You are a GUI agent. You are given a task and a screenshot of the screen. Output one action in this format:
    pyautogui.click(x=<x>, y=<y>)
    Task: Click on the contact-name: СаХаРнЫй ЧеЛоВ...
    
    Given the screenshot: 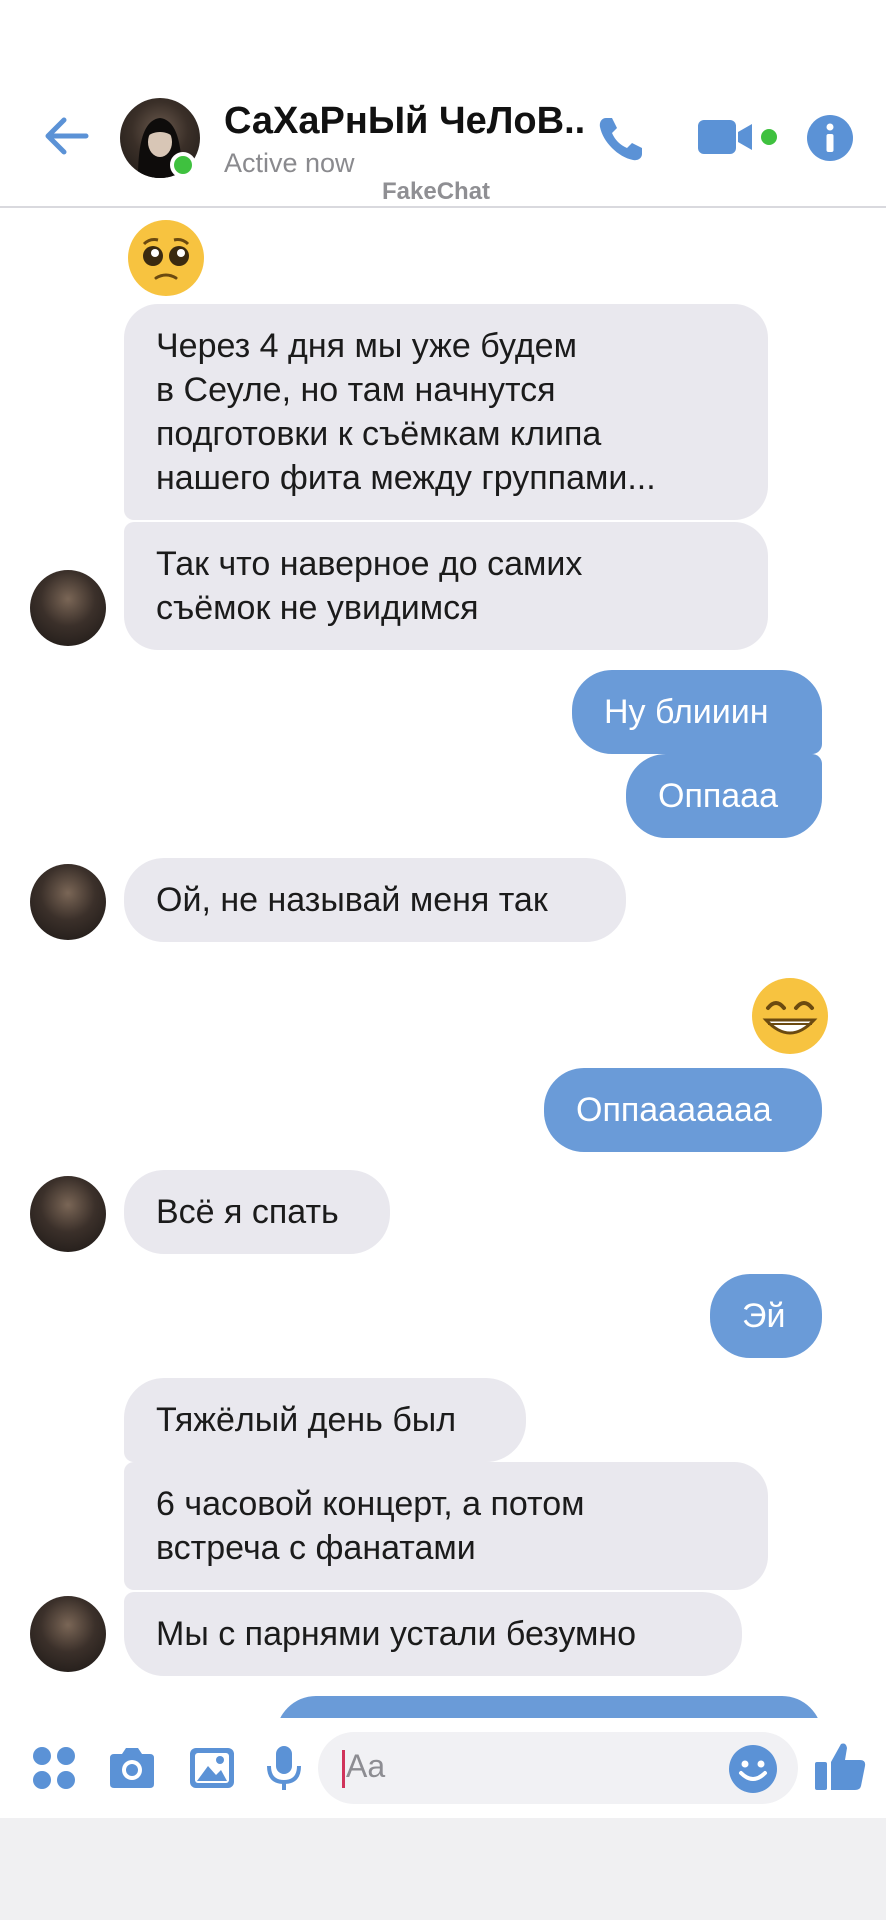 What is the action you would take?
    pyautogui.click(x=404, y=121)
    